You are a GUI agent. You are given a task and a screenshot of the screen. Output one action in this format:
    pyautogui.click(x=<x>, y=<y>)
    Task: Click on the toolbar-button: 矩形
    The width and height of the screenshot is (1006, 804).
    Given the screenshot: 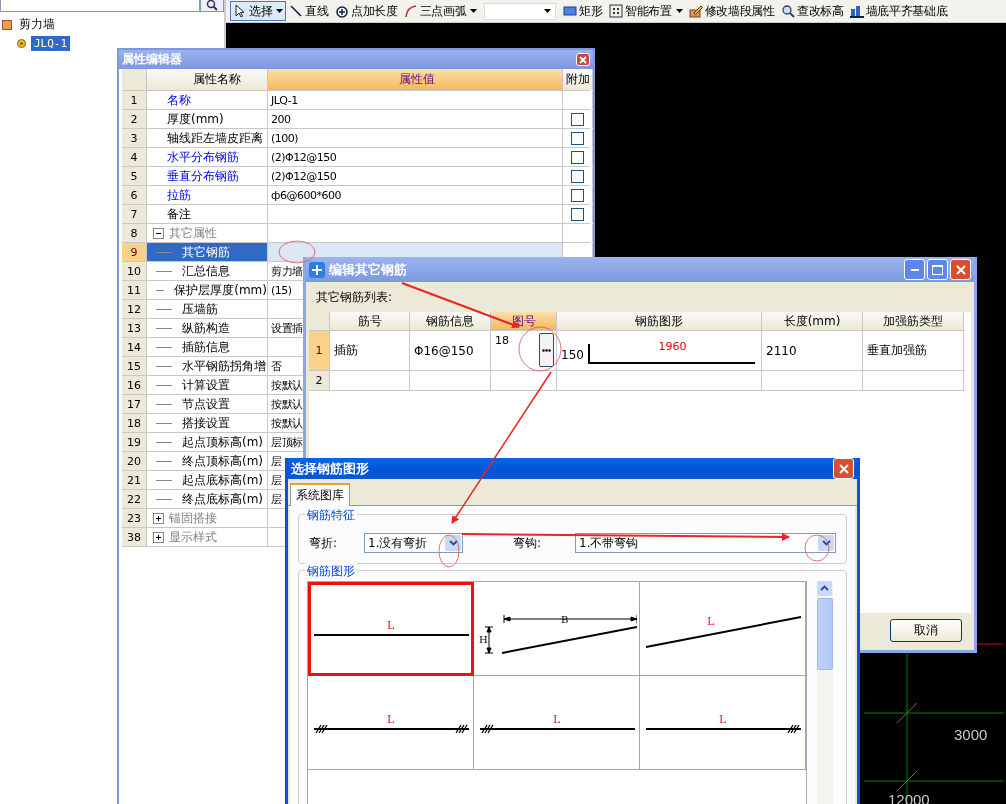 What is the action you would take?
    pyautogui.click(x=583, y=11)
    